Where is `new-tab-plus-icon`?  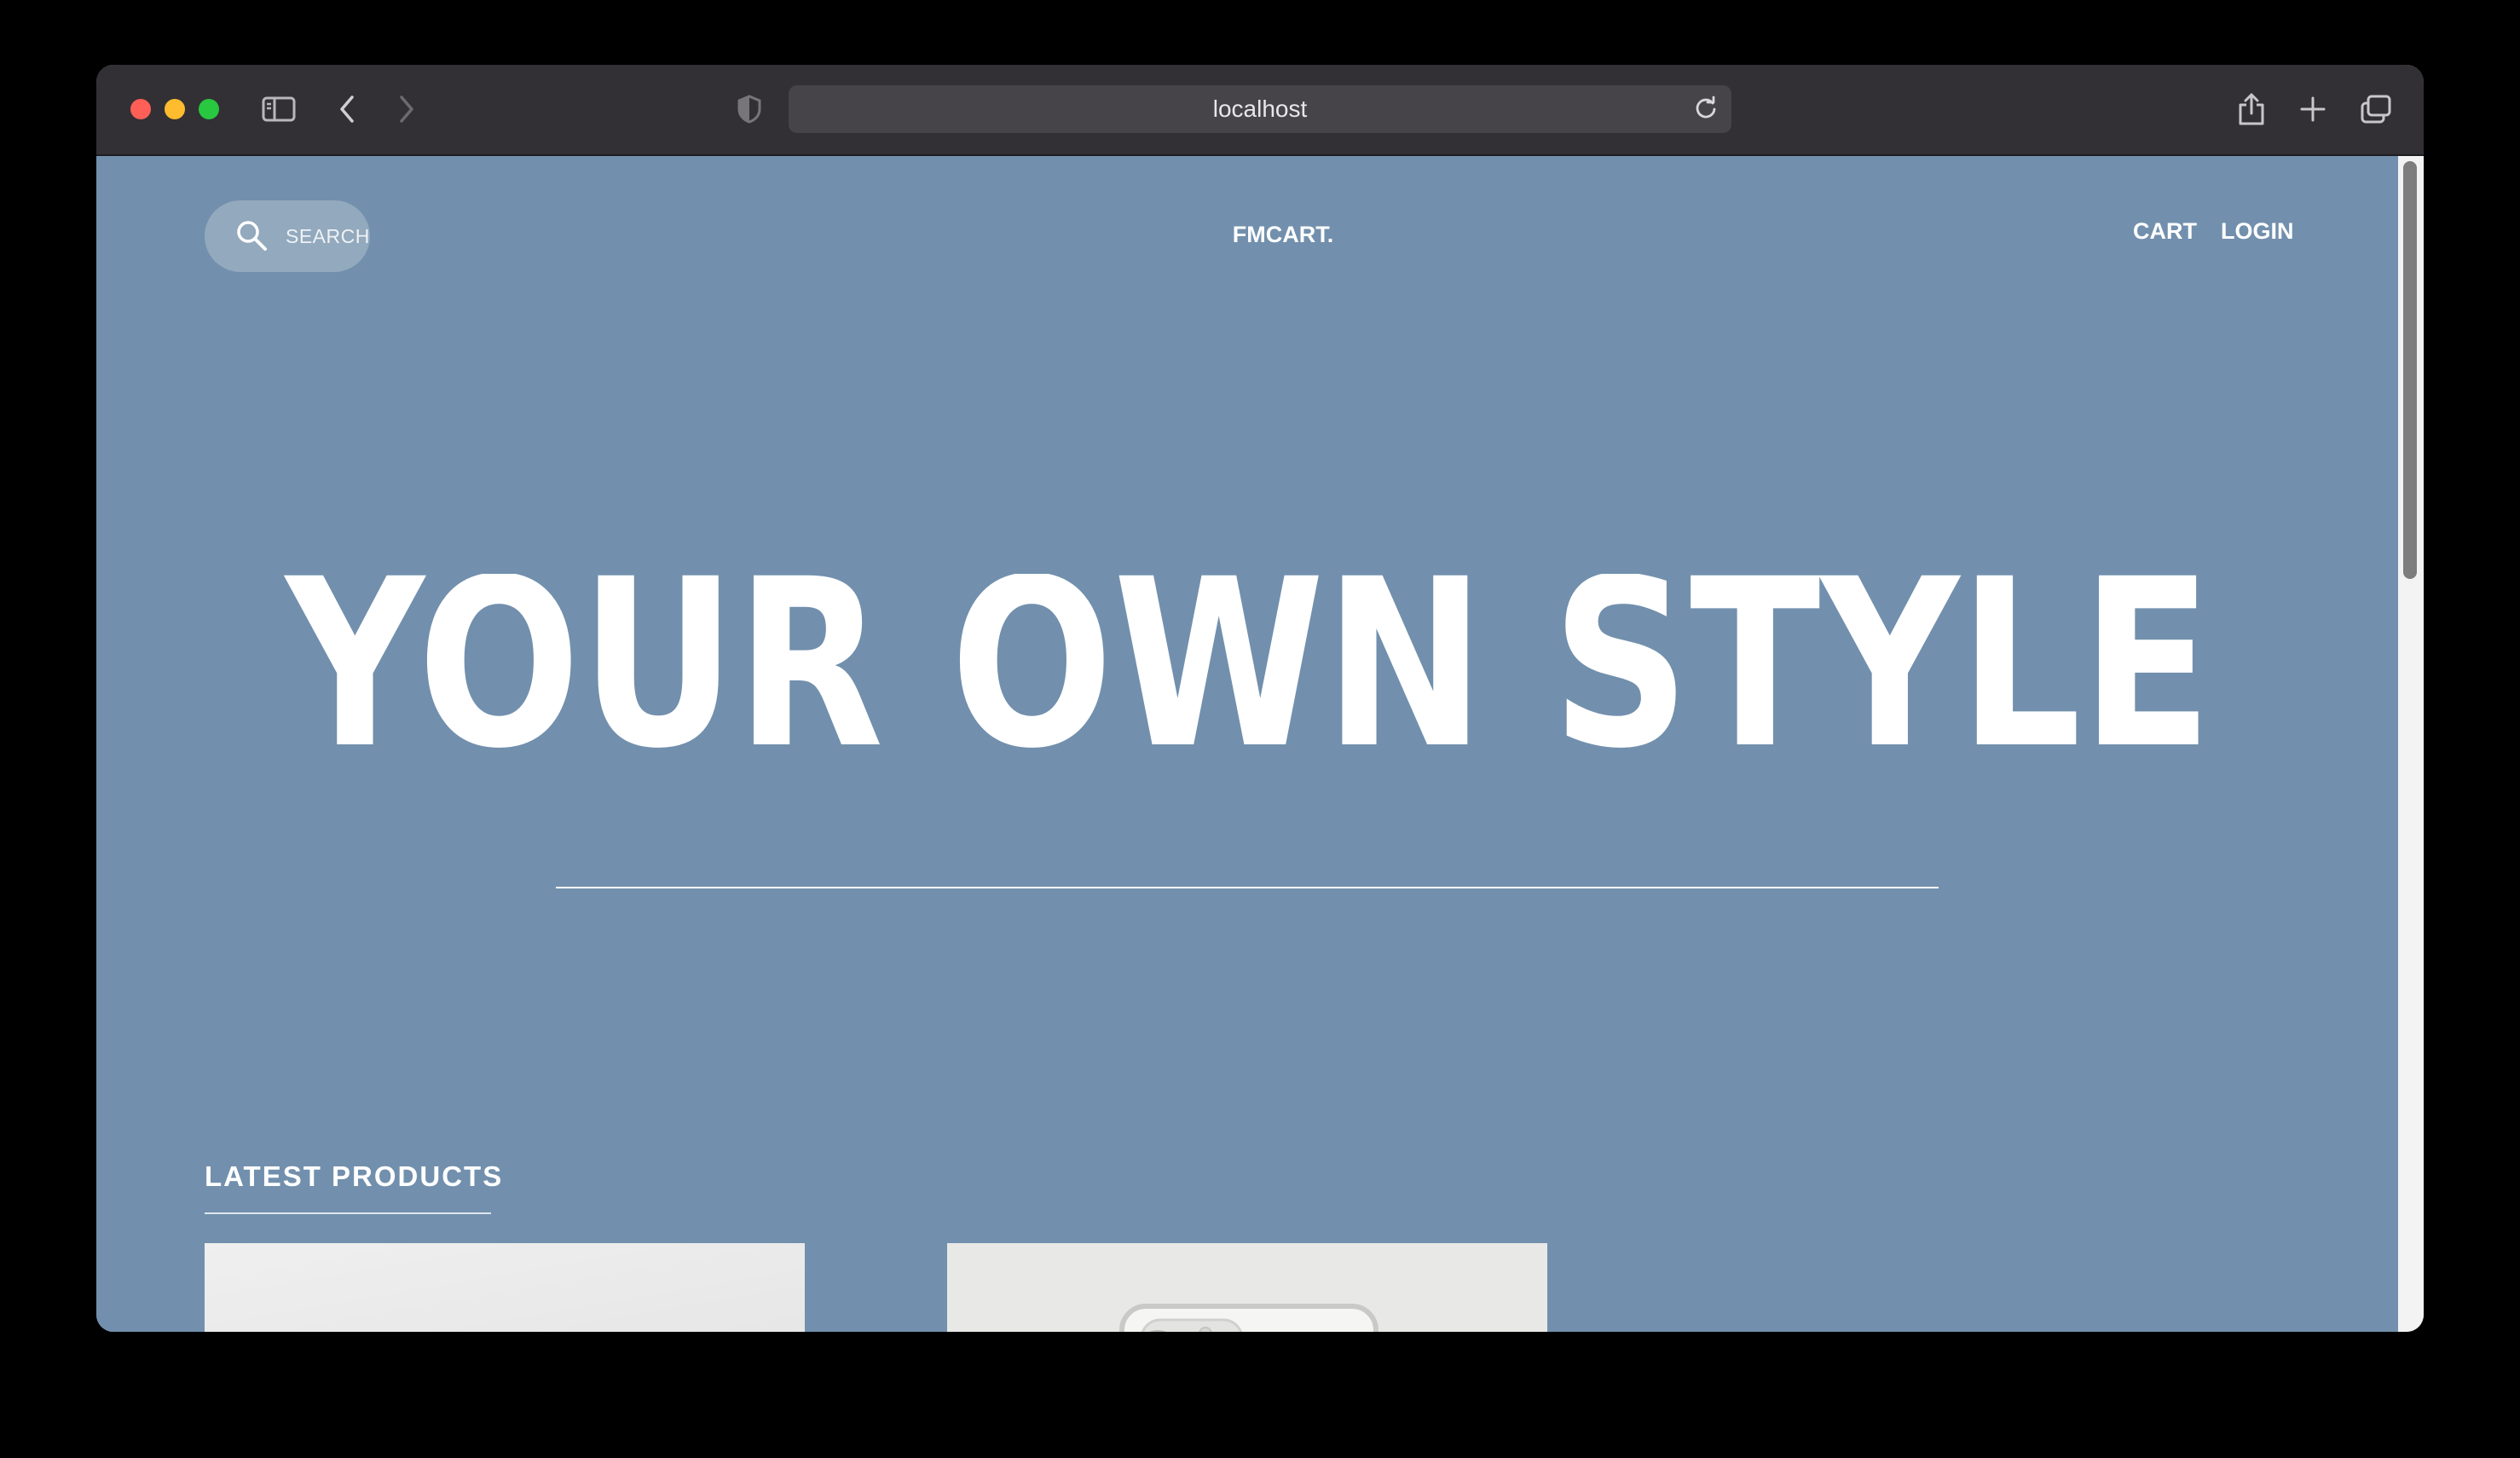 new-tab-plus-icon is located at coordinates (2312, 109).